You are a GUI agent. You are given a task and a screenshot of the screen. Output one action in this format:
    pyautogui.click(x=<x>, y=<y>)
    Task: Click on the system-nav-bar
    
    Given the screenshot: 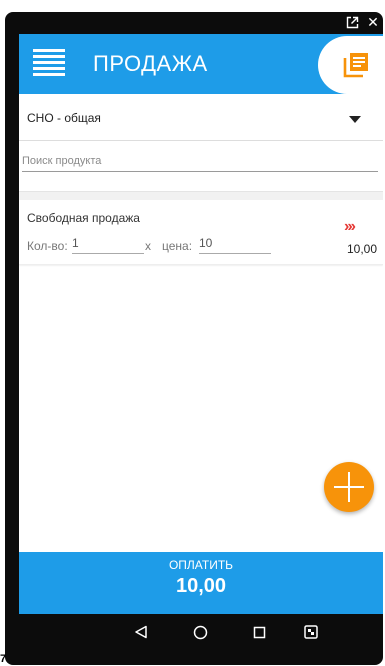 What is the action you would take?
    pyautogui.click(x=201, y=632)
    